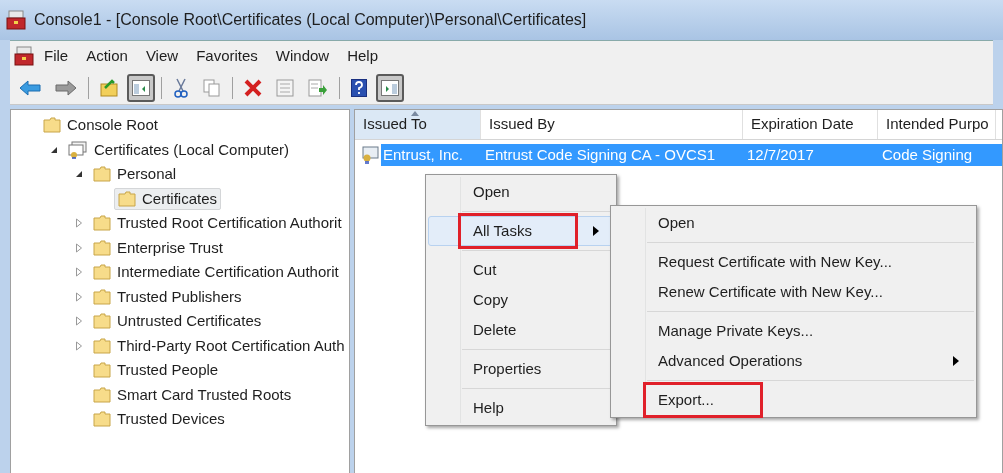  Describe the element at coordinates (171, 419) in the screenshot. I see `tree-item-label: Trusted Devices` at that location.